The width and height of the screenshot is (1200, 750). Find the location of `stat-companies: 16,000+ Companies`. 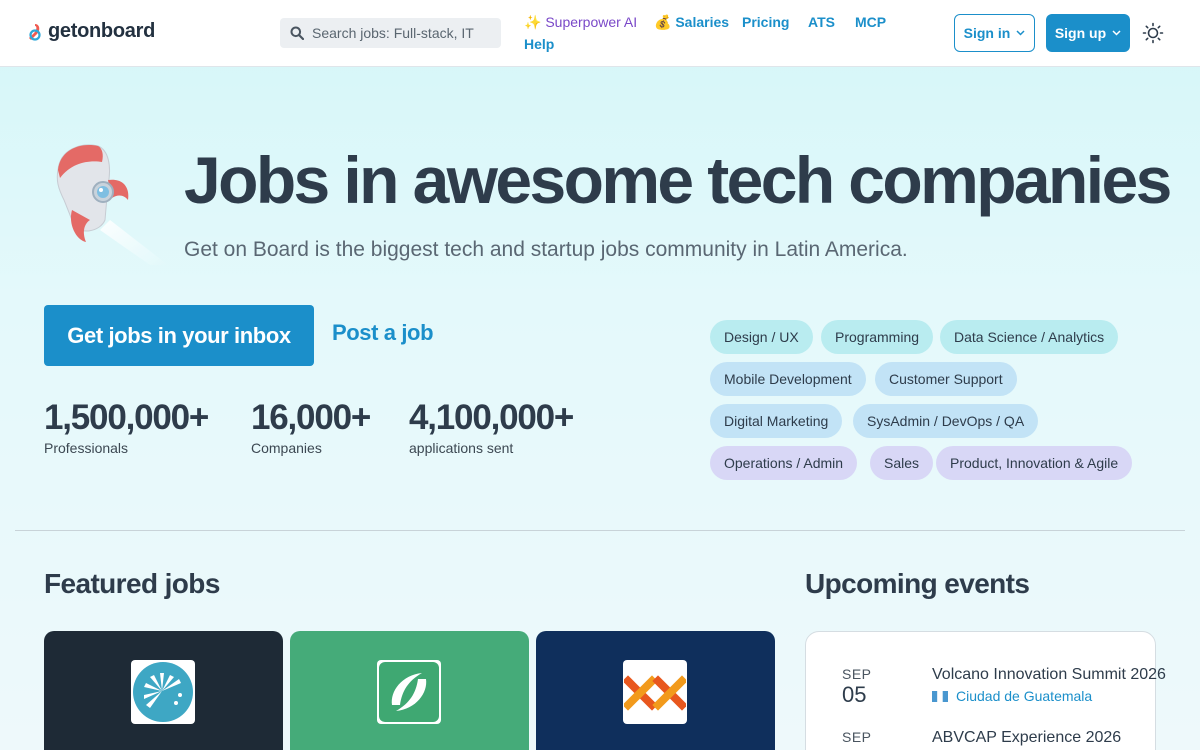

stat-companies: 16,000+ Companies is located at coordinates (311, 427).